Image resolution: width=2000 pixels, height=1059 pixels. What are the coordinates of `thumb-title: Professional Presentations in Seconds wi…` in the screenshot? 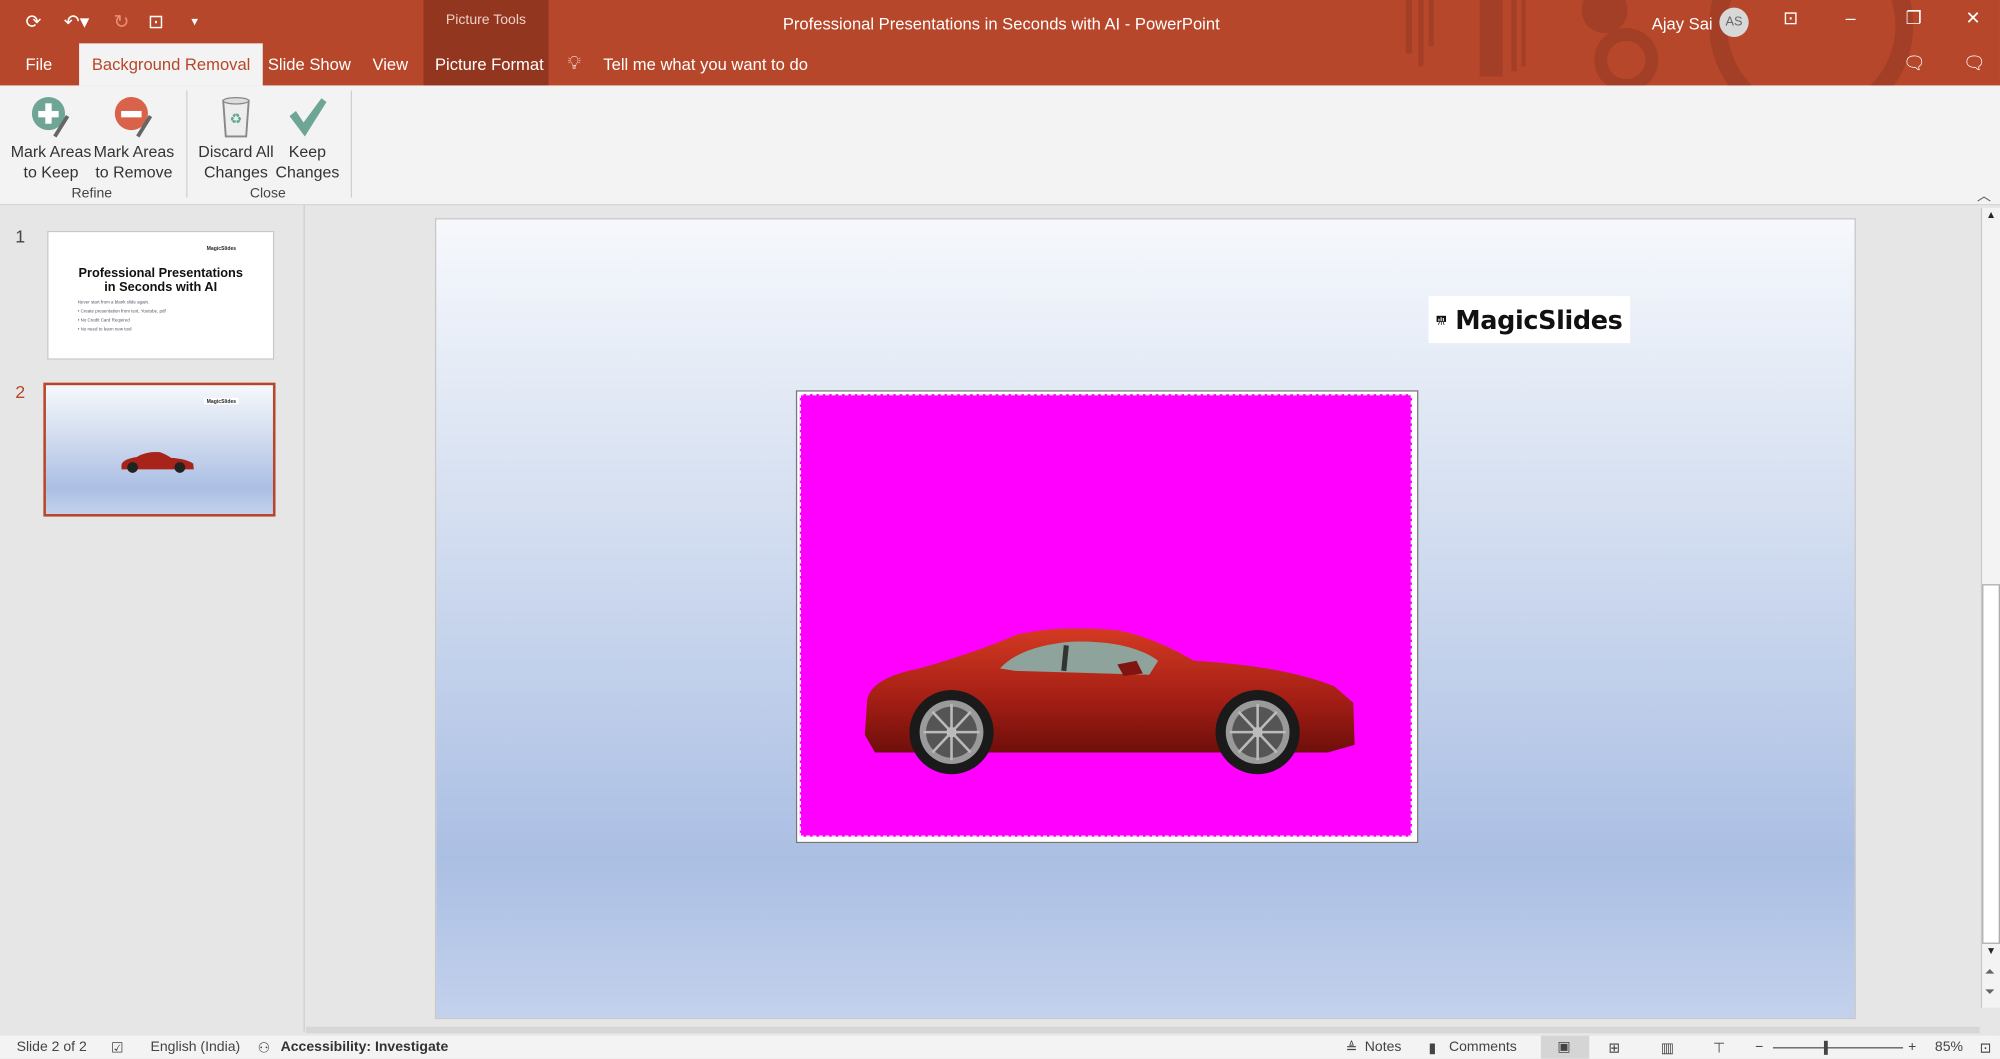 It's located at (160, 281).